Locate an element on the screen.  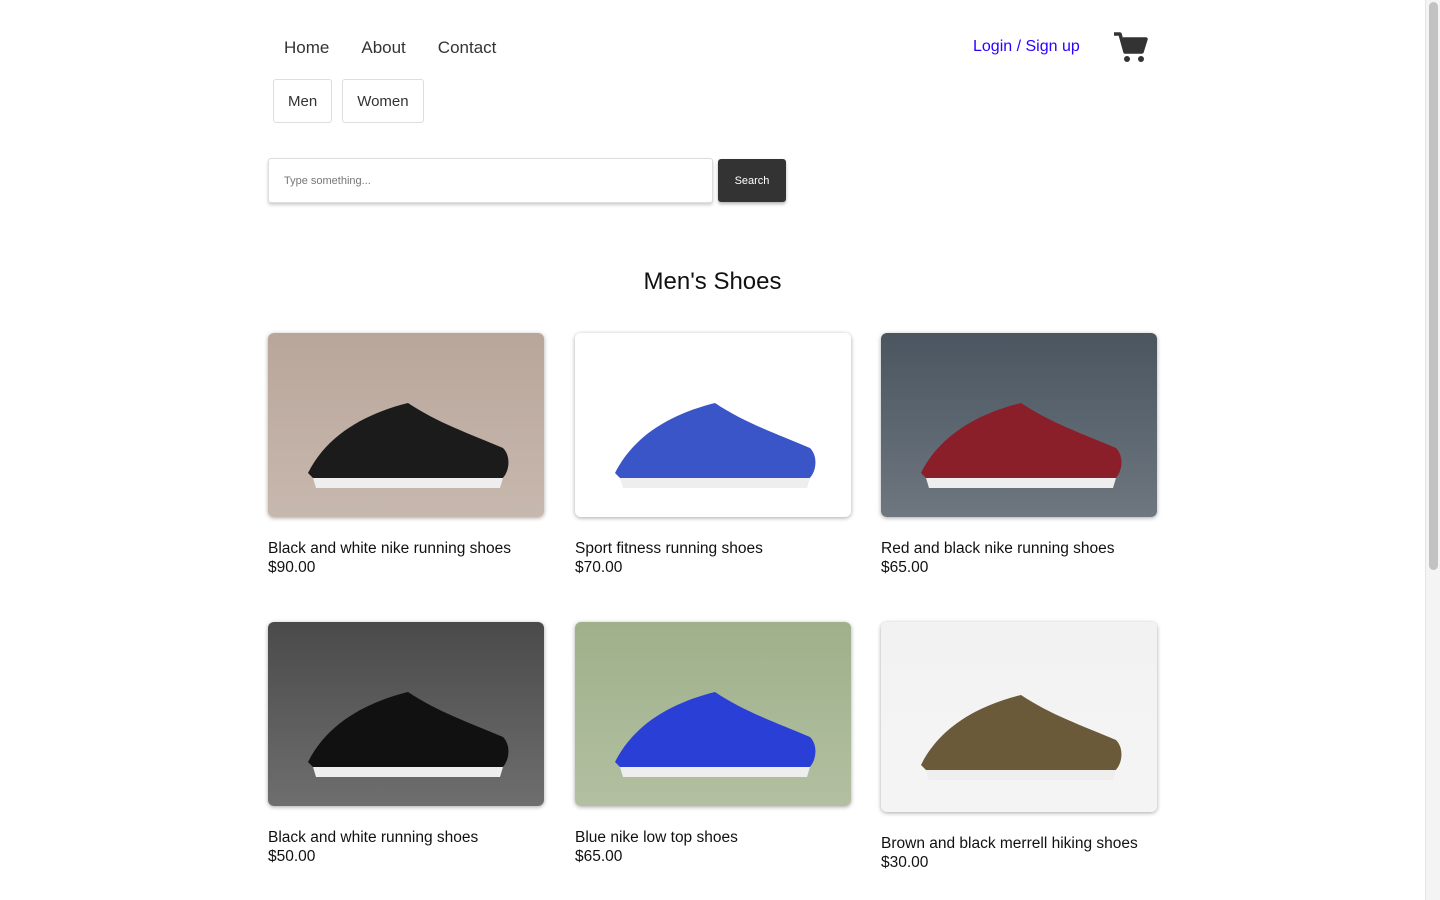
product-card: Black and white running shoes $50.00 is located at coordinates (406, 744).